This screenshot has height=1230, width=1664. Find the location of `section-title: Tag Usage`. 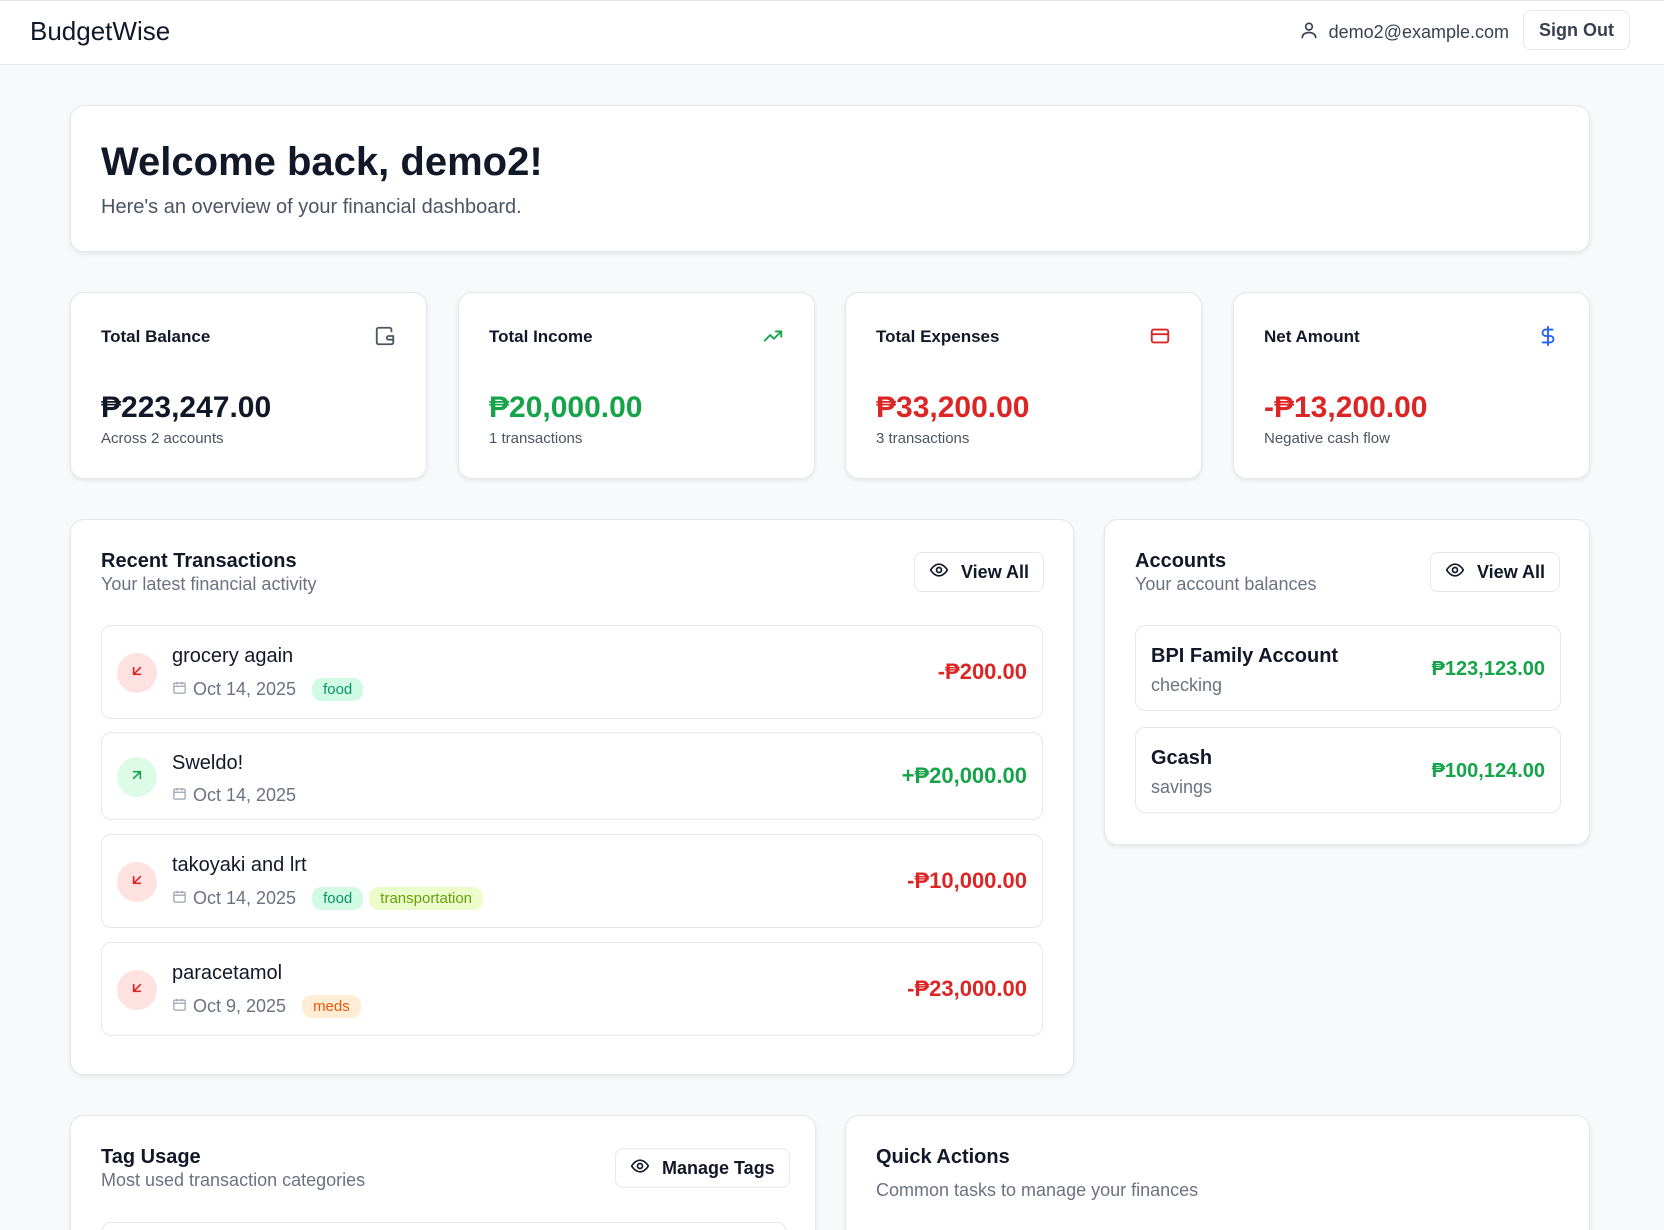

section-title: Tag Usage is located at coordinates (151, 1157).